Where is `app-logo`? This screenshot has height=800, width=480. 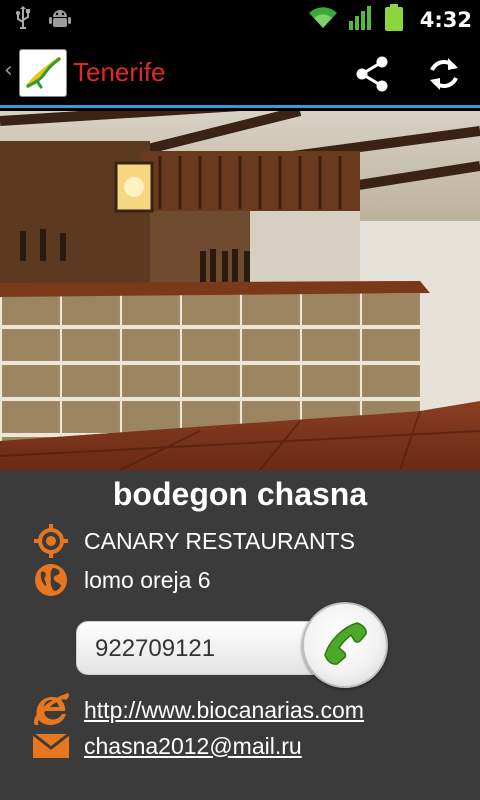
app-logo is located at coordinates (43, 73).